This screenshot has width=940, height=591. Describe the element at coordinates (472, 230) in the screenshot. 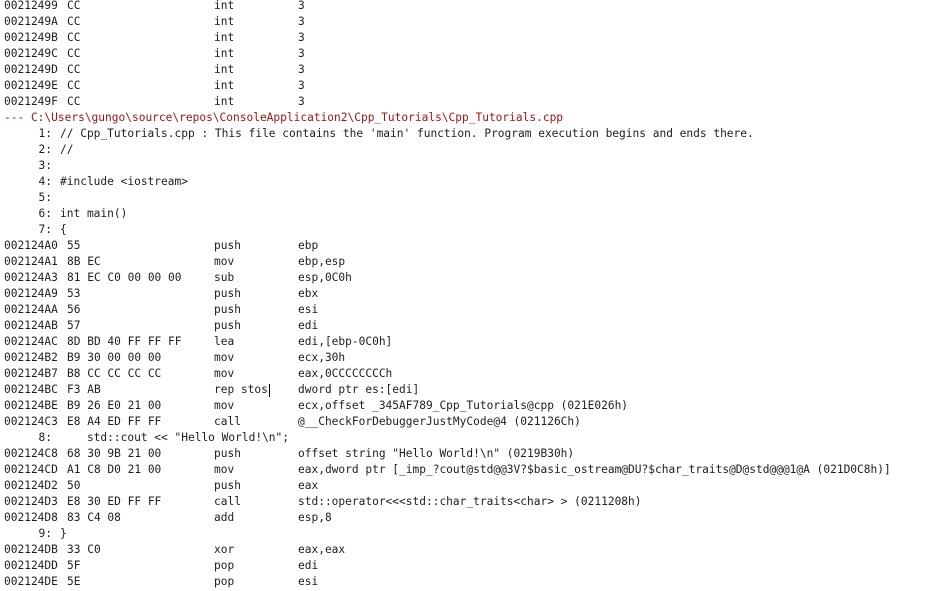

I see `source-line: 7: {` at that location.